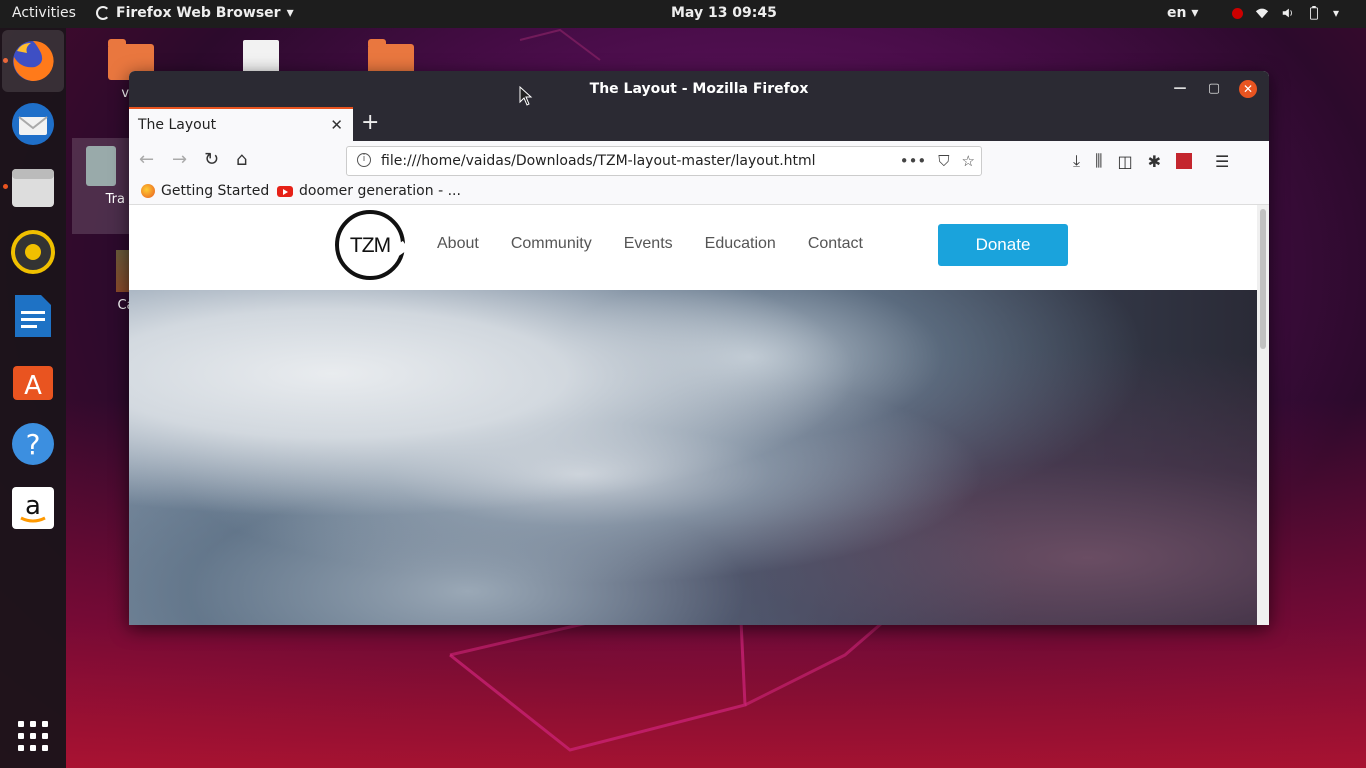  What do you see at coordinates (1177, 13) in the screenshot?
I see `language-label: en` at bounding box center [1177, 13].